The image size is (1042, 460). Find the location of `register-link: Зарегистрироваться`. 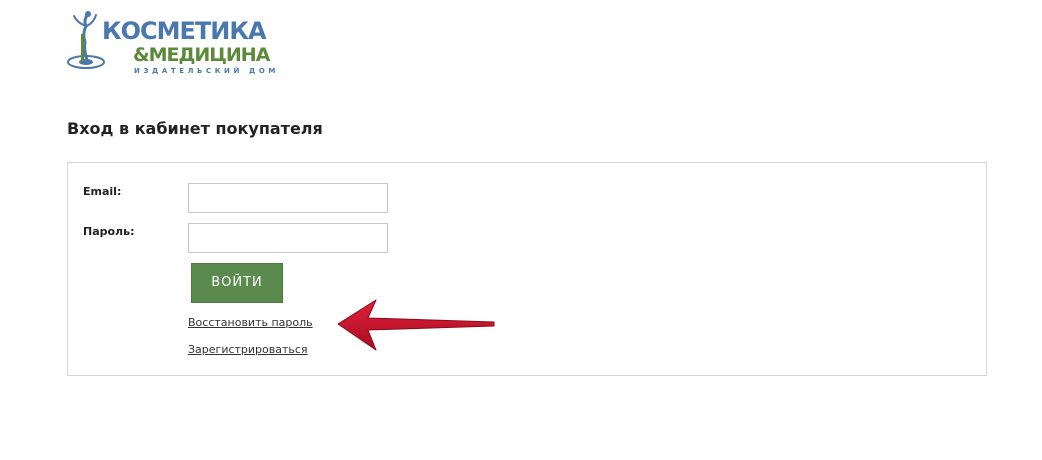

register-link: Зарегистрироваться is located at coordinates (248, 349).